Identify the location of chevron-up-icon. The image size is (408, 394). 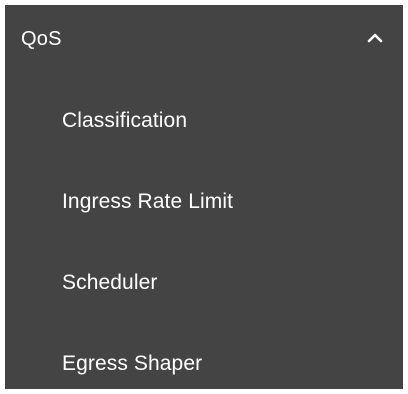
(375, 38).